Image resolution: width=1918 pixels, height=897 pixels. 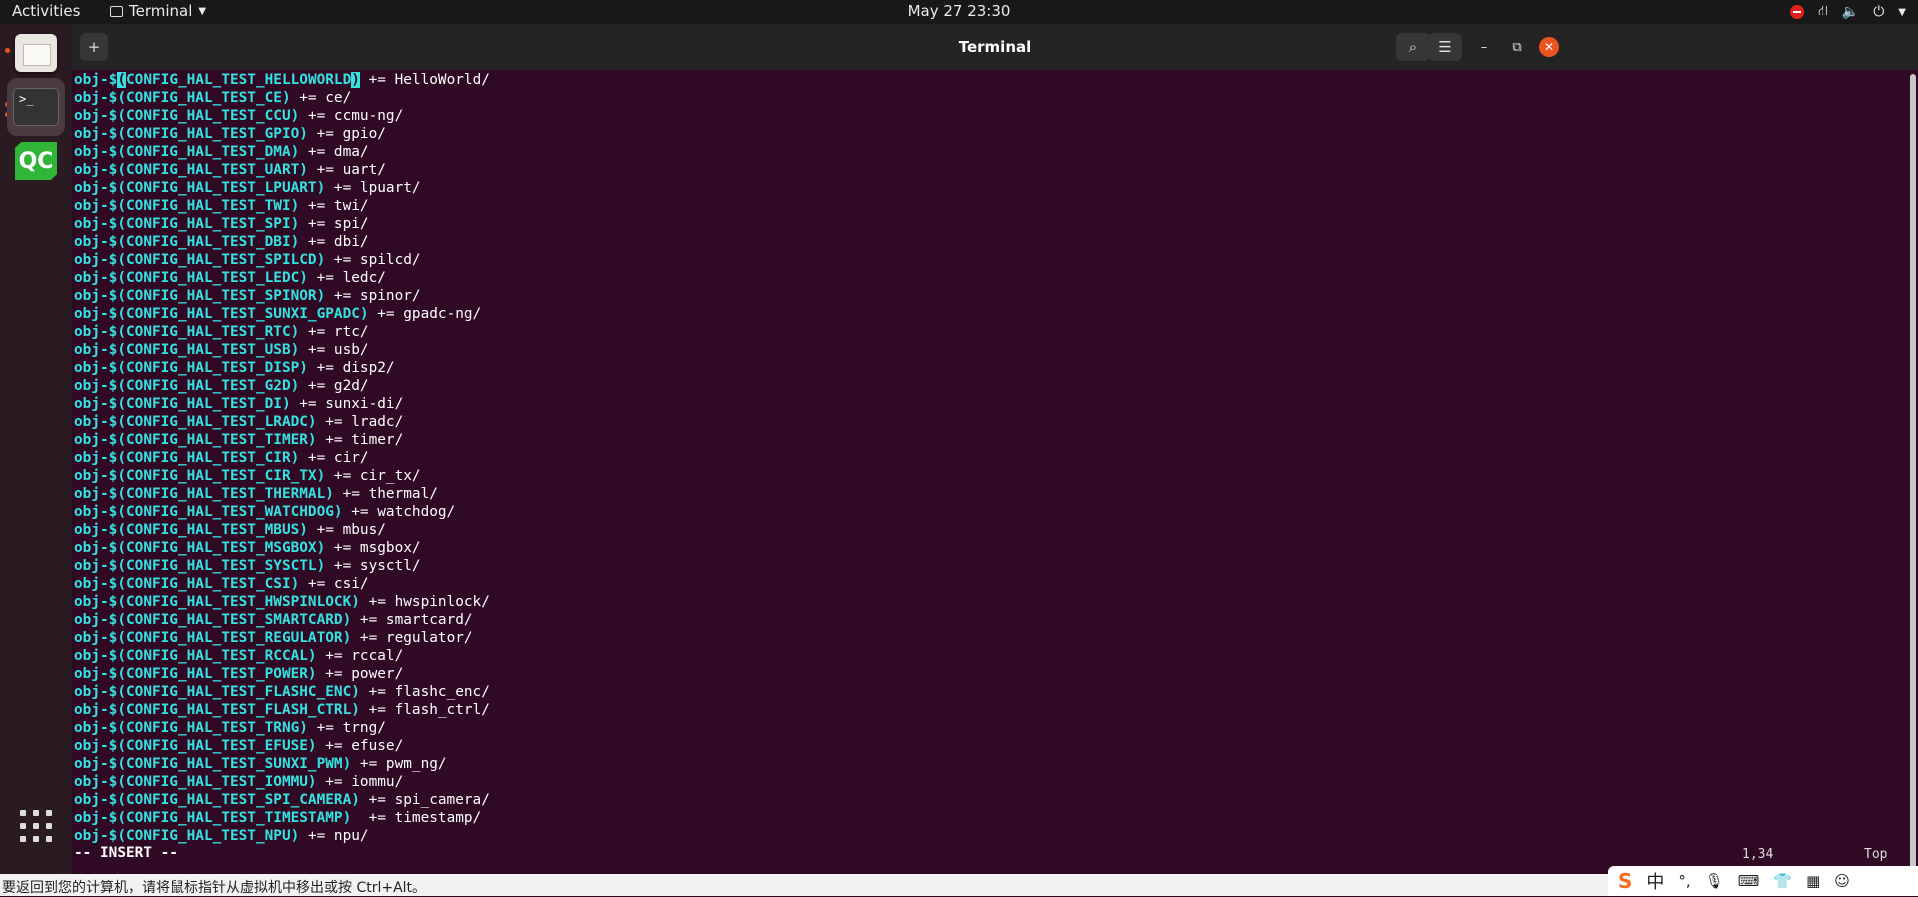 I want to click on config-variable: (CONFIG_HAL_TEST_RTC), so click(x=208, y=332).